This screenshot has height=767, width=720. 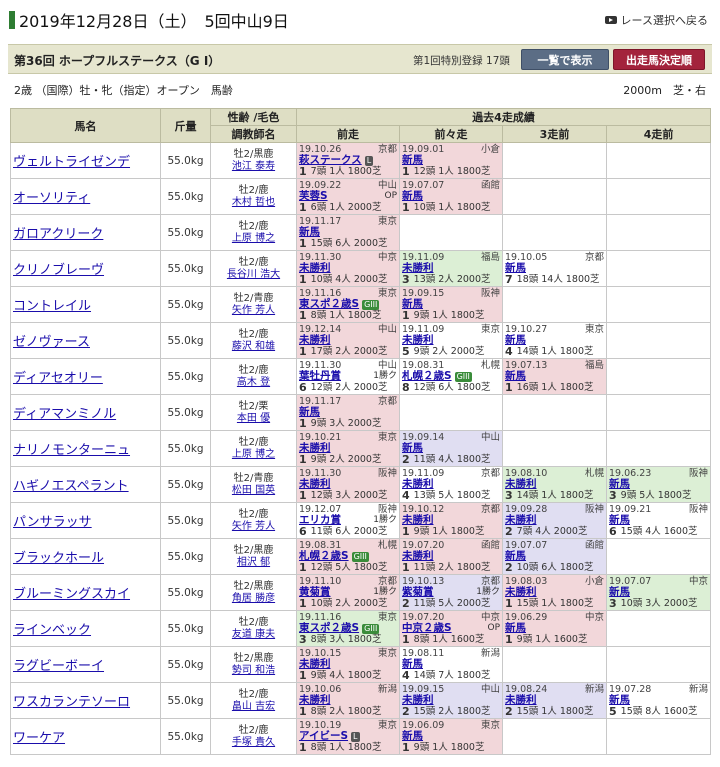 What do you see at coordinates (58, 270) in the screenshot?
I see `horse-name-link: クリノブレーヴ` at bounding box center [58, 270].